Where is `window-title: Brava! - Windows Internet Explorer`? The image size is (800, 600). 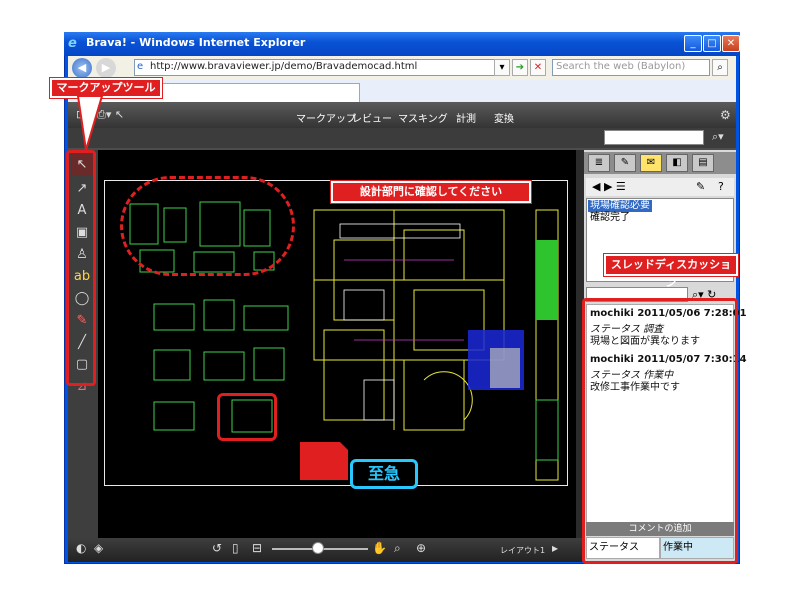 window-title: Brava! - Windows Internet Explorer is located at coordinates (196, 42).